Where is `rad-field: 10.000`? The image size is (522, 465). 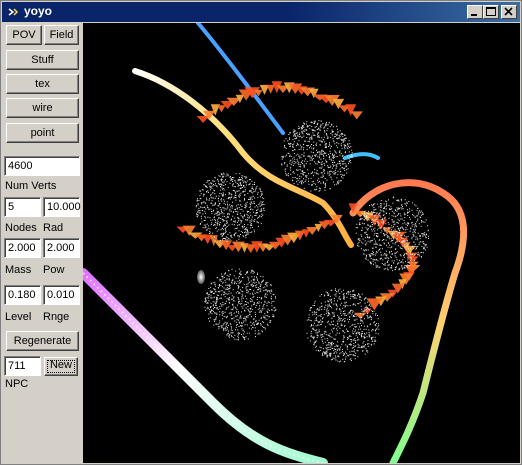
rad-field: 10.000 is located at coordinates (62, 207).